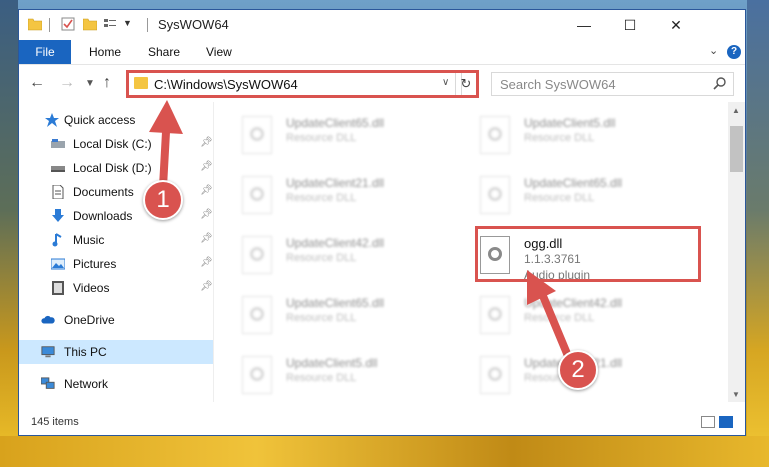 The height and width of the screenshot is (467, 769). Describe the element at coordinates (58, 192) in the screenshot. I see `document-icon` at that location.